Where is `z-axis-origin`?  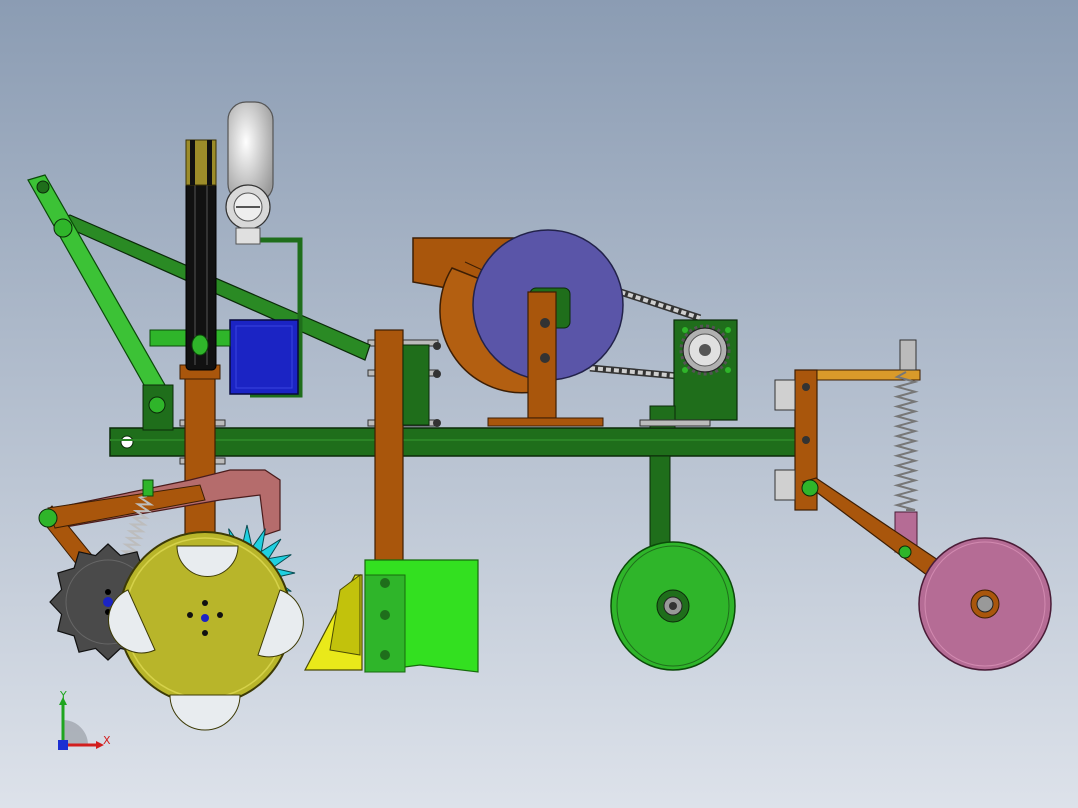 z-axis-origin is located at coordinates (63, 745).